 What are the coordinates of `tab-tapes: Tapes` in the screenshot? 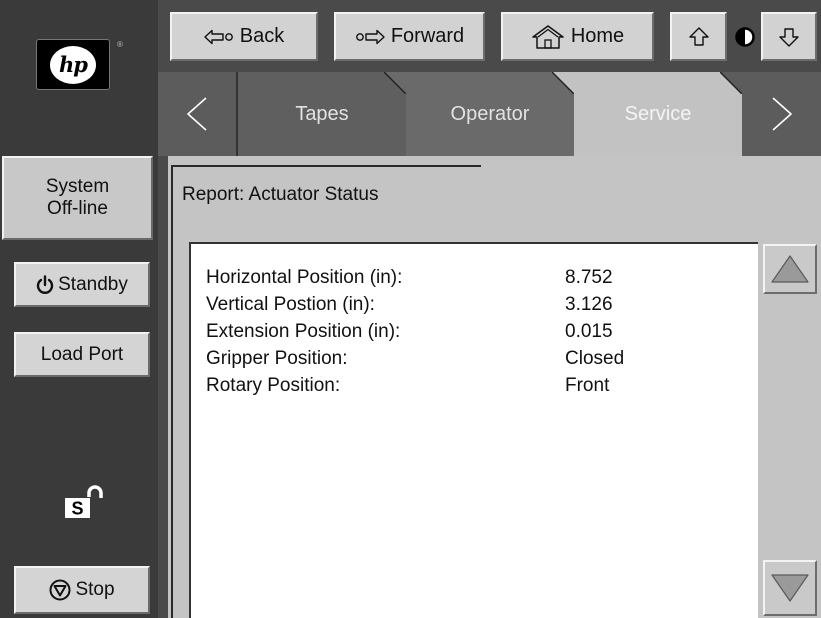 It's located at (322, 114).